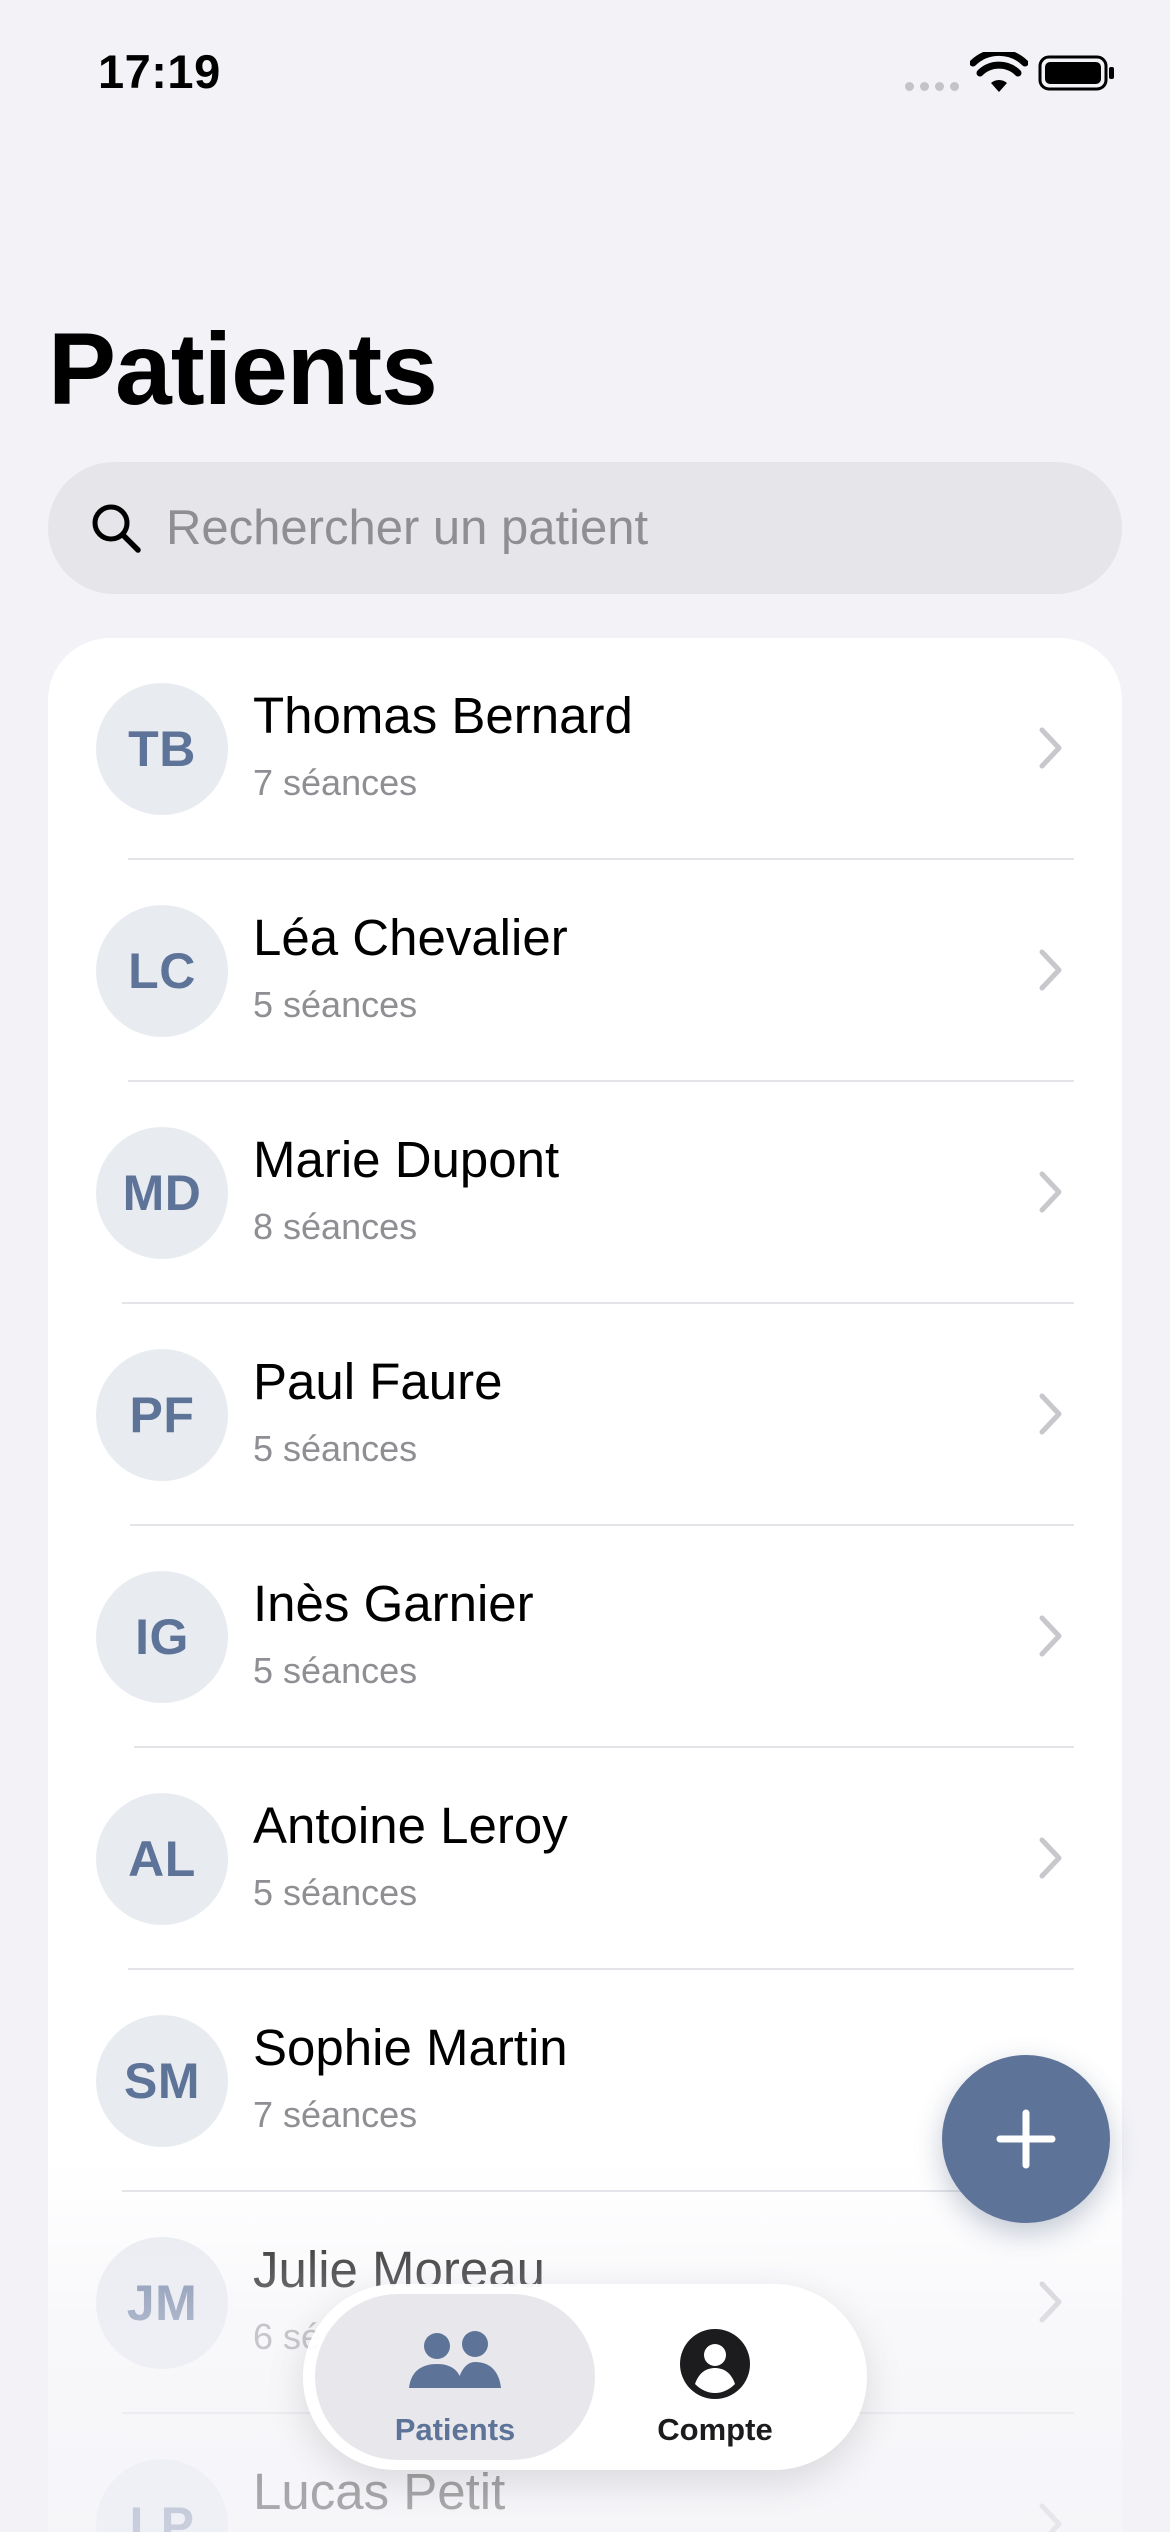 This screenshot has height=2532, width=1170. Describe the element at coordinates (715, 2364) in the screenshot. I see `account-icon` at that location.